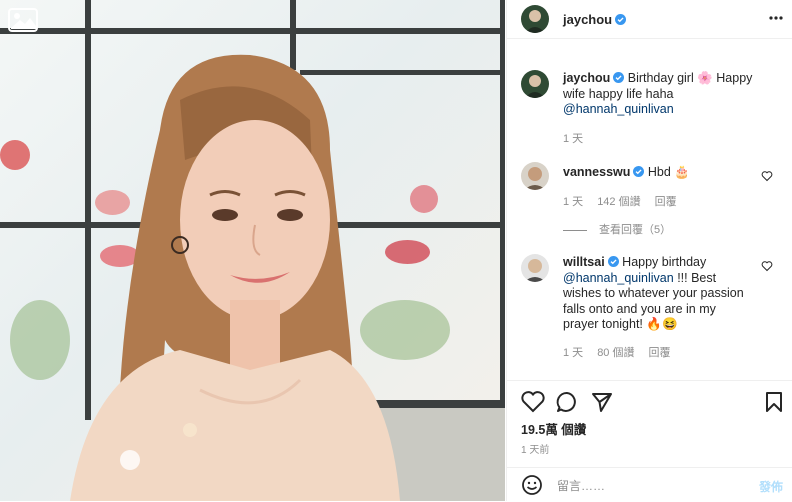 This screenshot has width=792, height=502. I want to click on post-time: 1 天前, so click(535, 450).